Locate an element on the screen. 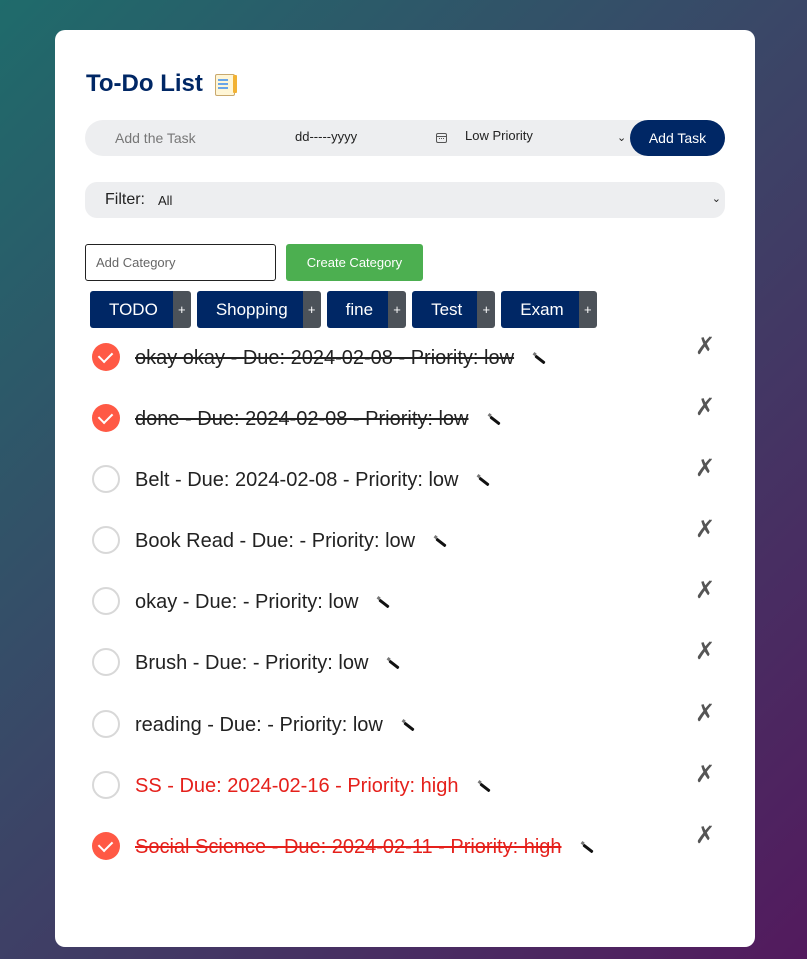 The height and width of the screenshot is (959, 807). due-date-input: dd-----yyyy is located at coordinates (326, 136).